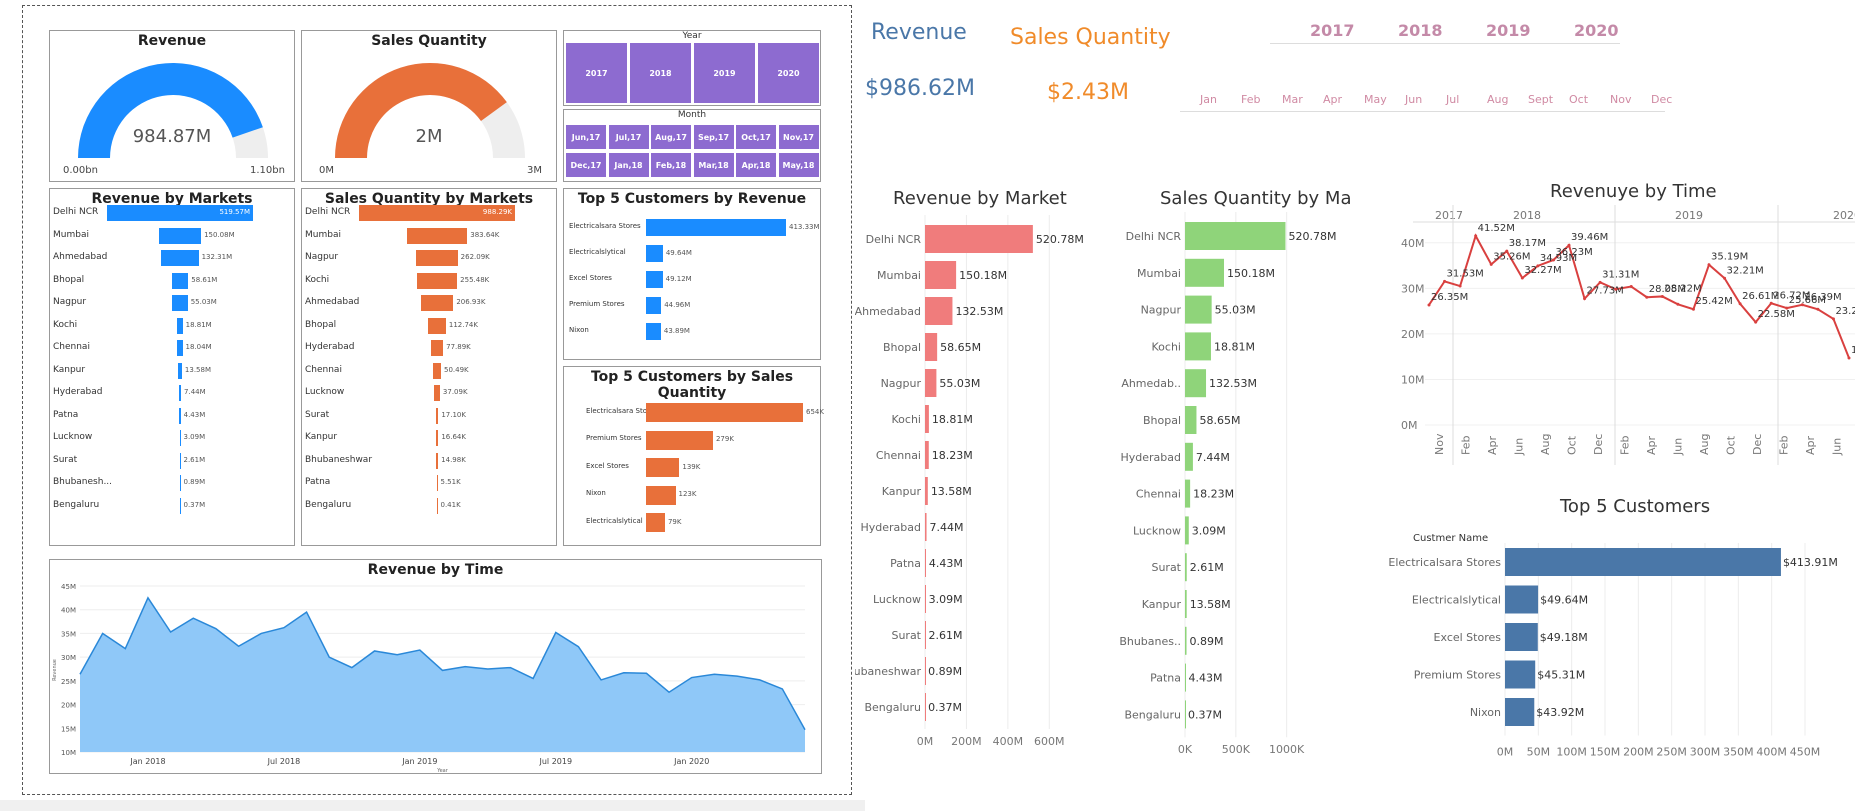 The width and height of the screenshot is (1859, 811). I want to click on month-option: Nov,17, so click(798, 137).